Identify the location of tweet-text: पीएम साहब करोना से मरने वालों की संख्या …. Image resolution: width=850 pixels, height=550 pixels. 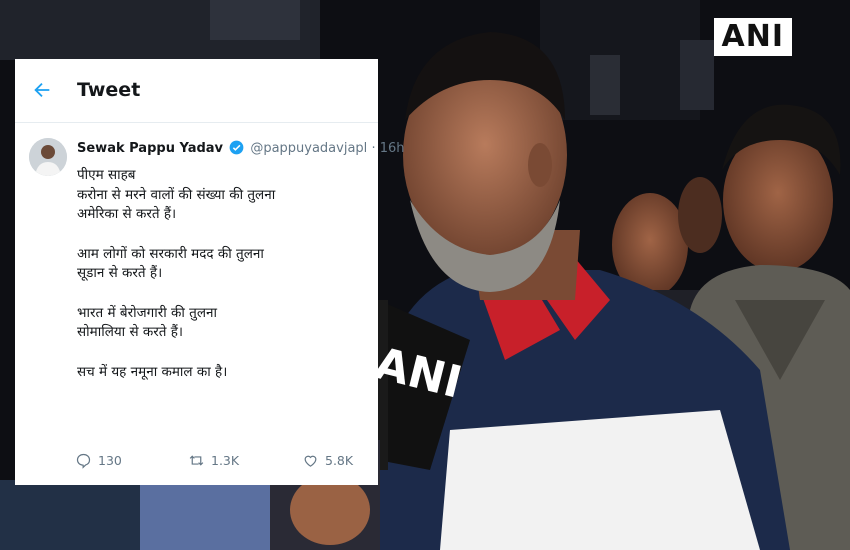
(222, 284).